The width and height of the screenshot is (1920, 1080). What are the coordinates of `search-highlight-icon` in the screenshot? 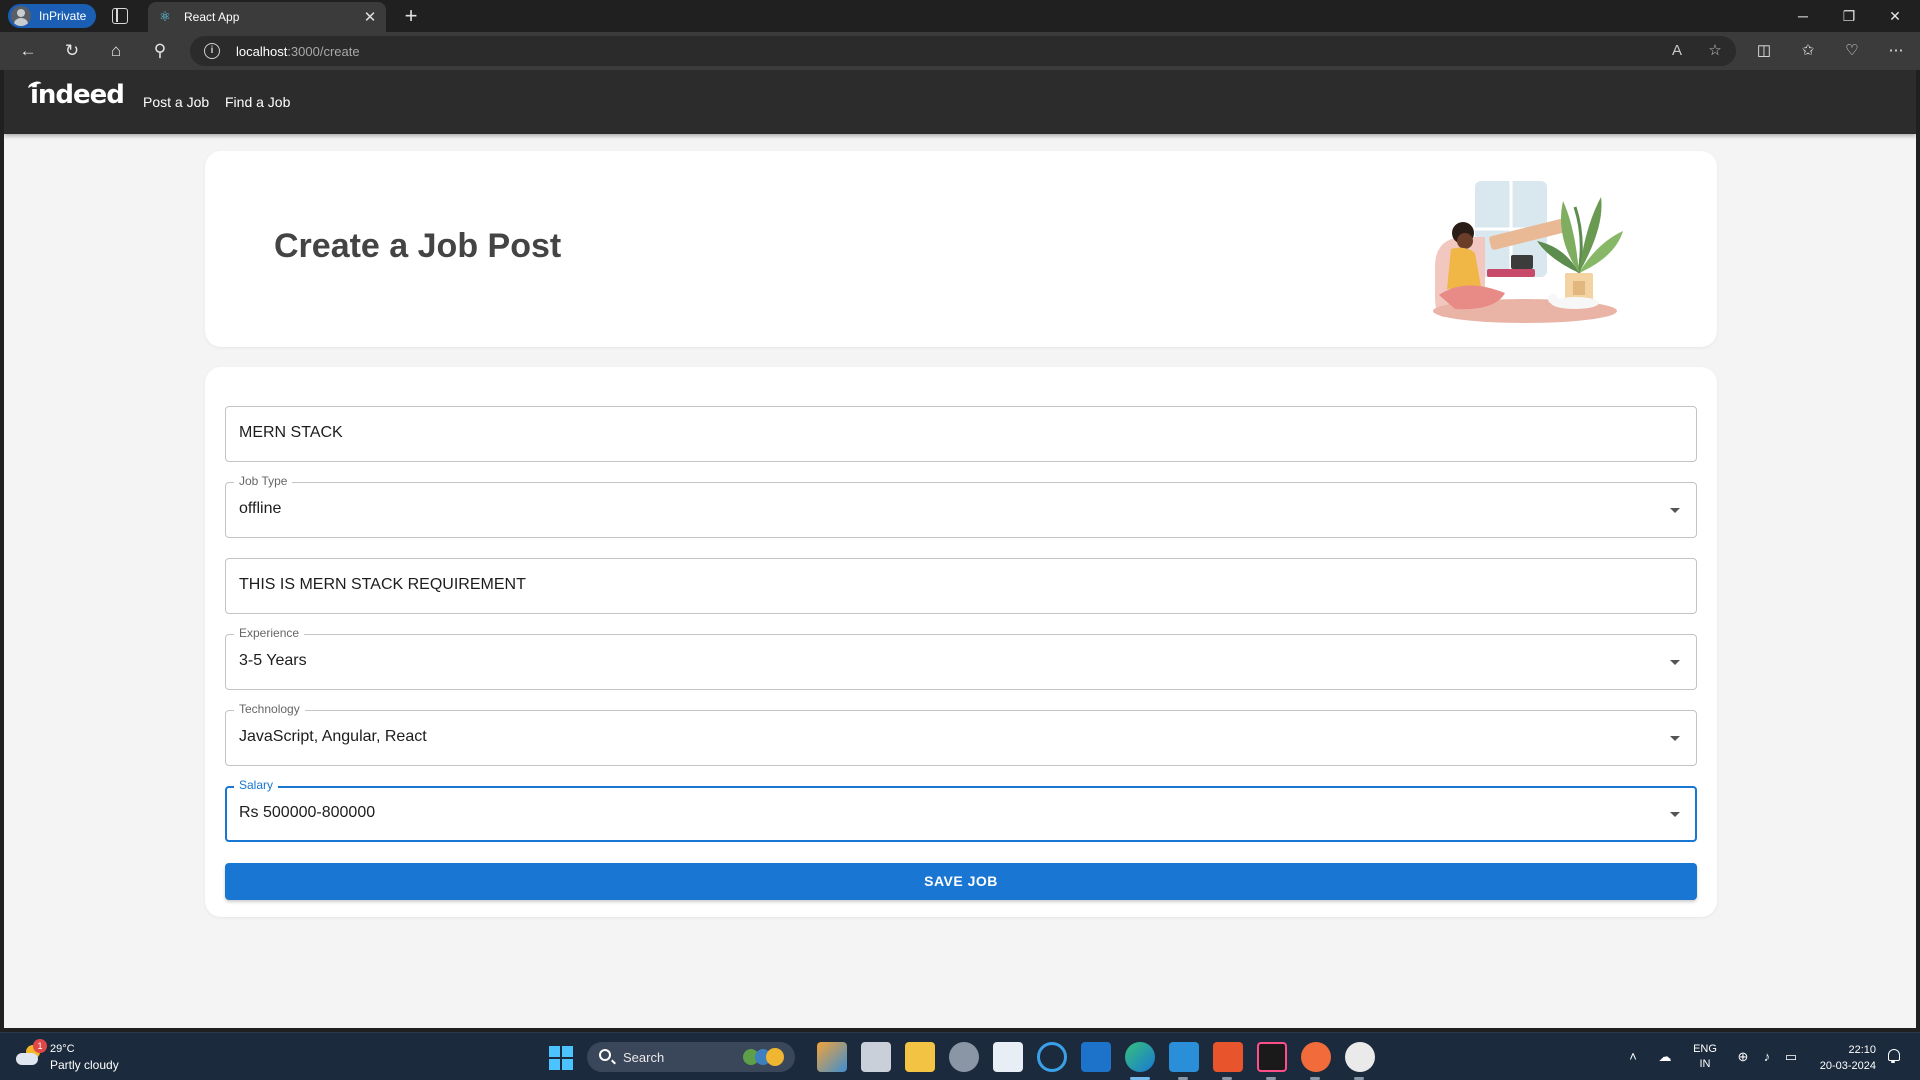 It's located at (763, 1057).